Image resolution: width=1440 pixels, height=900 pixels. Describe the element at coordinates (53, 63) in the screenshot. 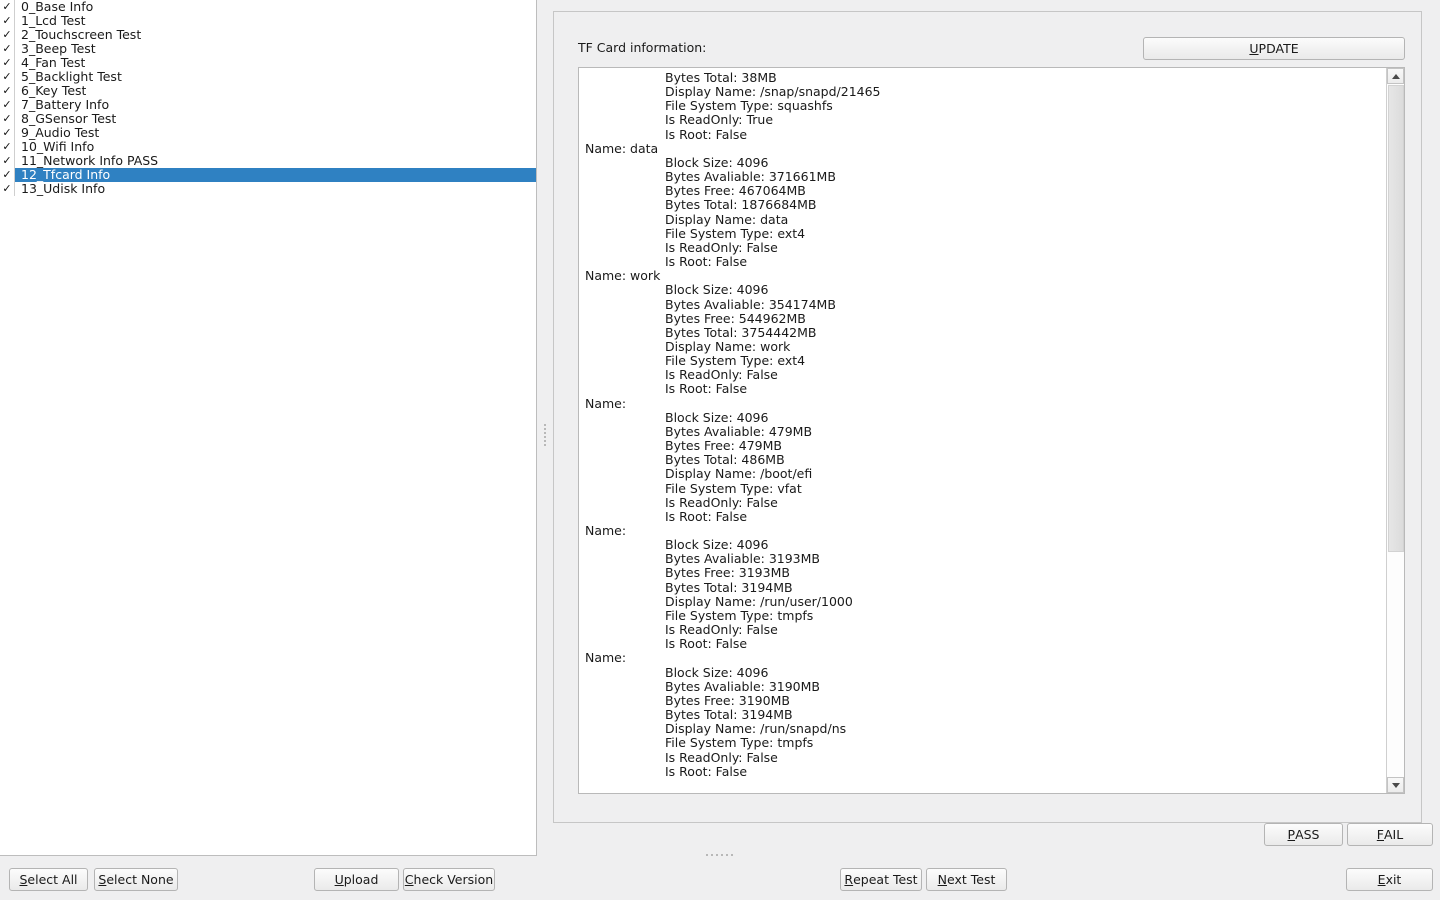

I see `test-list-item-label: 4_Fan Test` at that location.